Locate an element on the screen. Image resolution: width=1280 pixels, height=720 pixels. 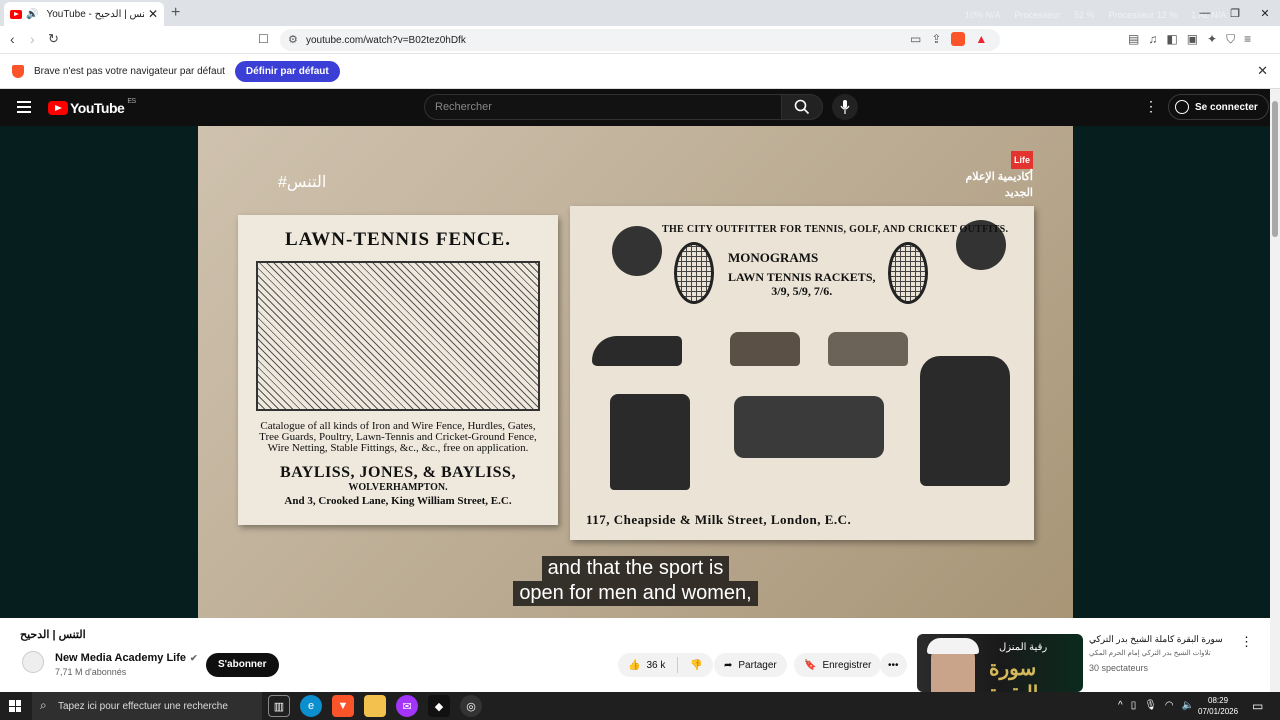
bookmark-icon: ☐ is located at coordinates (263, 39).